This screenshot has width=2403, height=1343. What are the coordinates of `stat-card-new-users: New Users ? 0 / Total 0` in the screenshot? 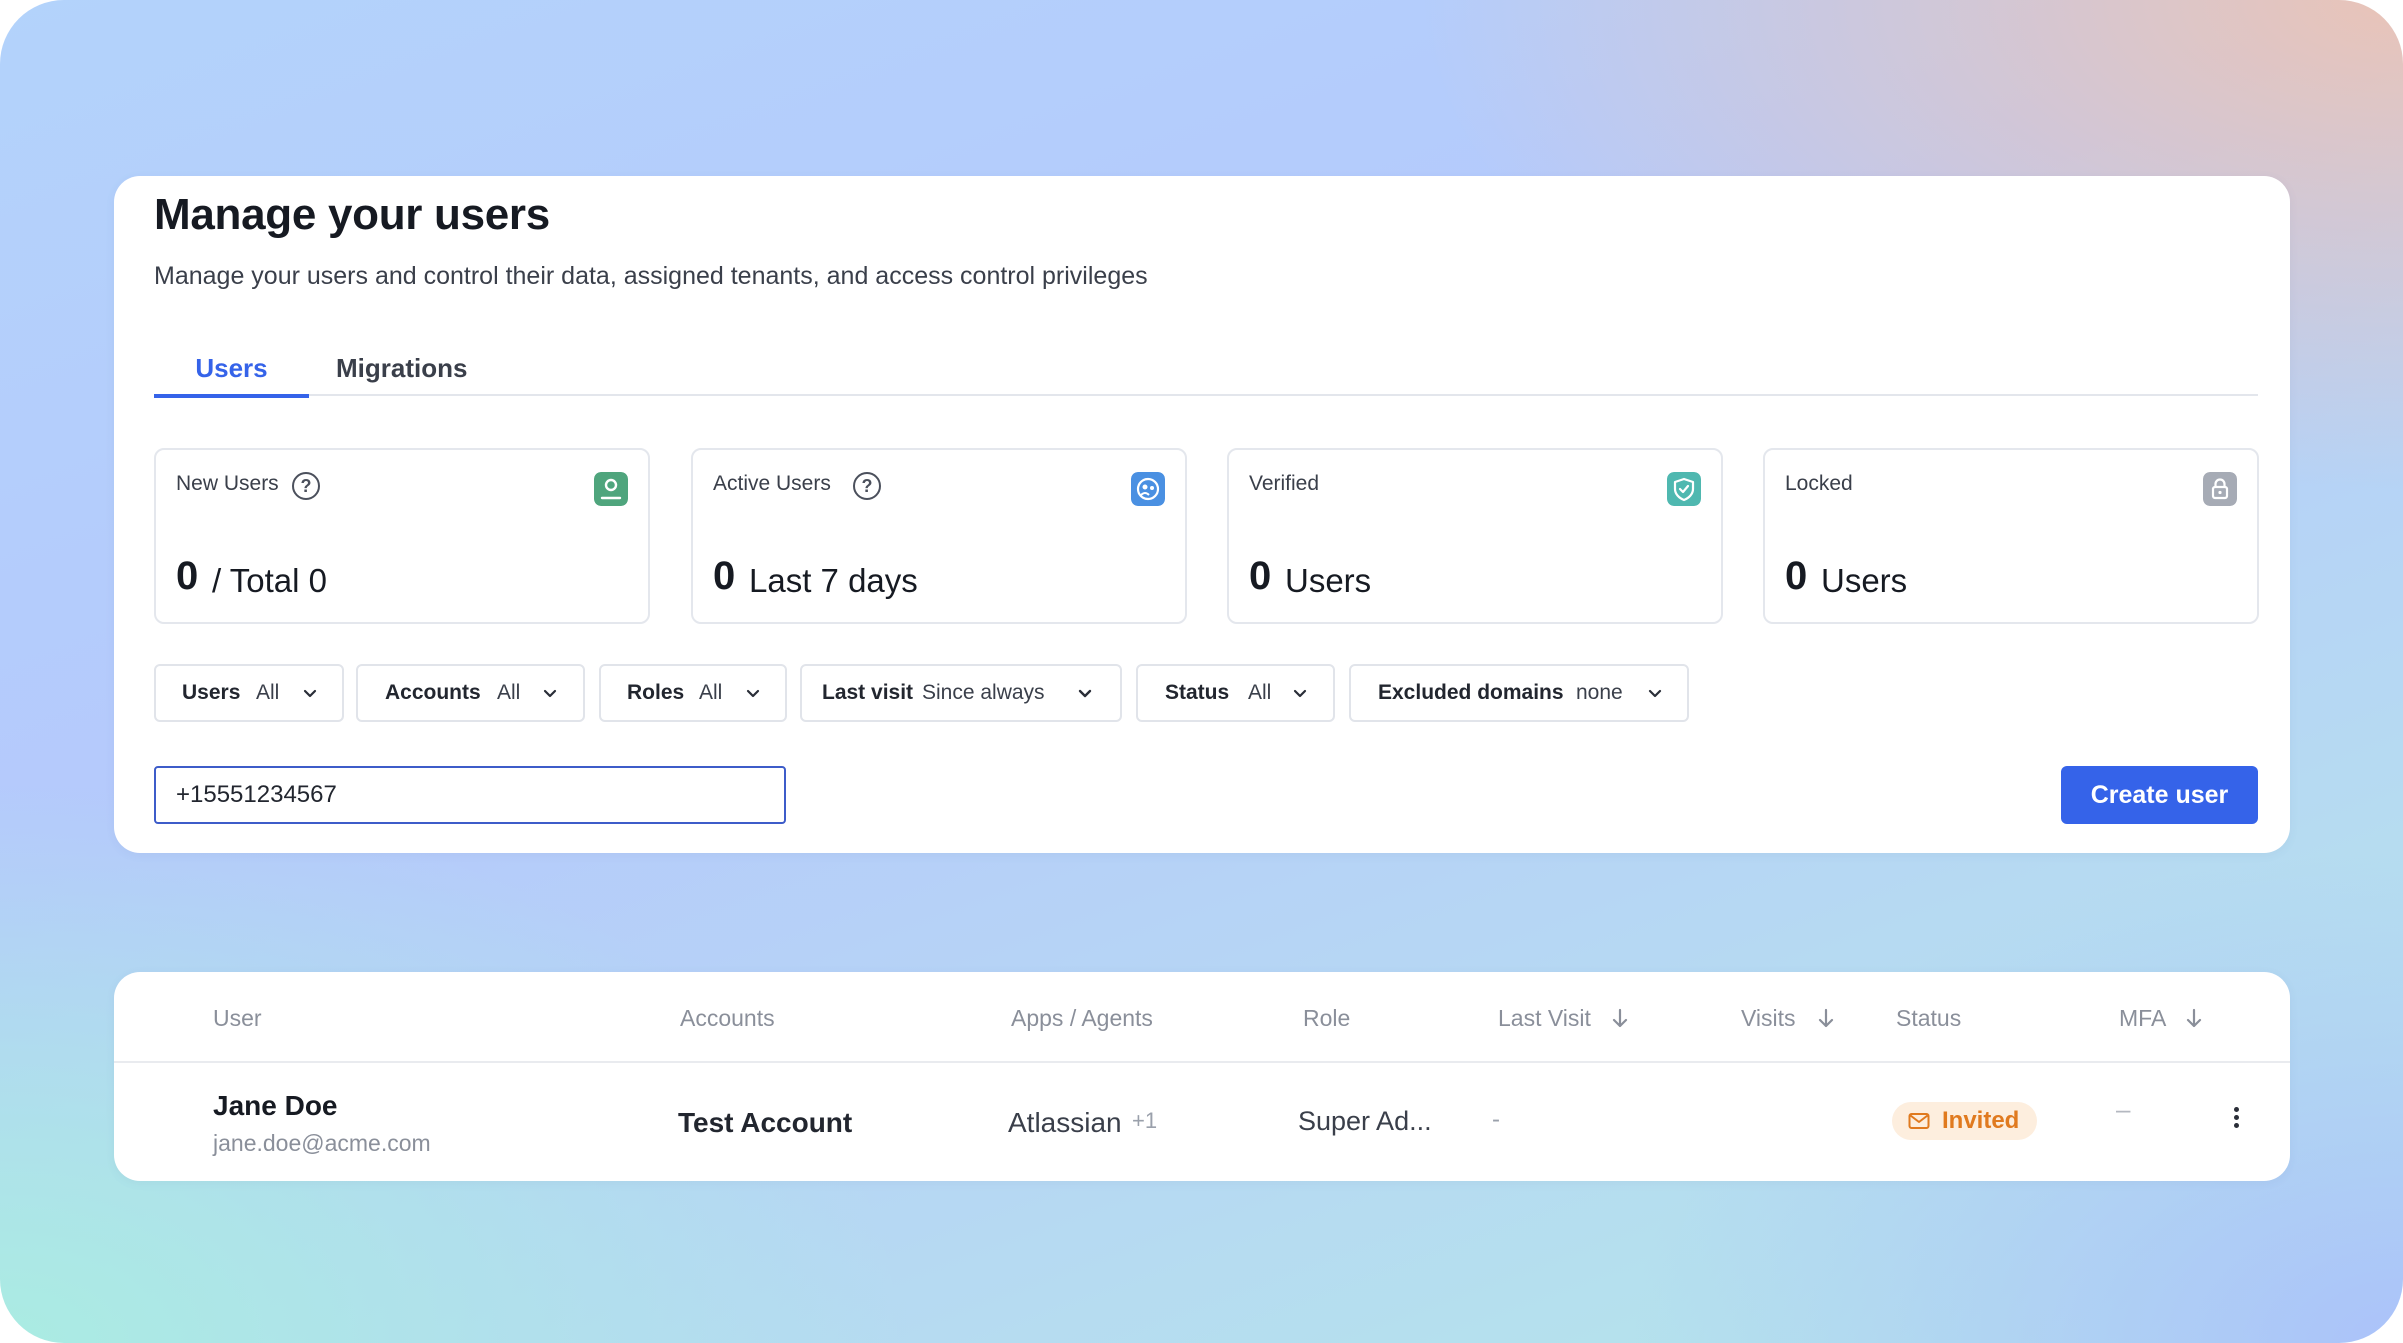 It's located at (402, 536).